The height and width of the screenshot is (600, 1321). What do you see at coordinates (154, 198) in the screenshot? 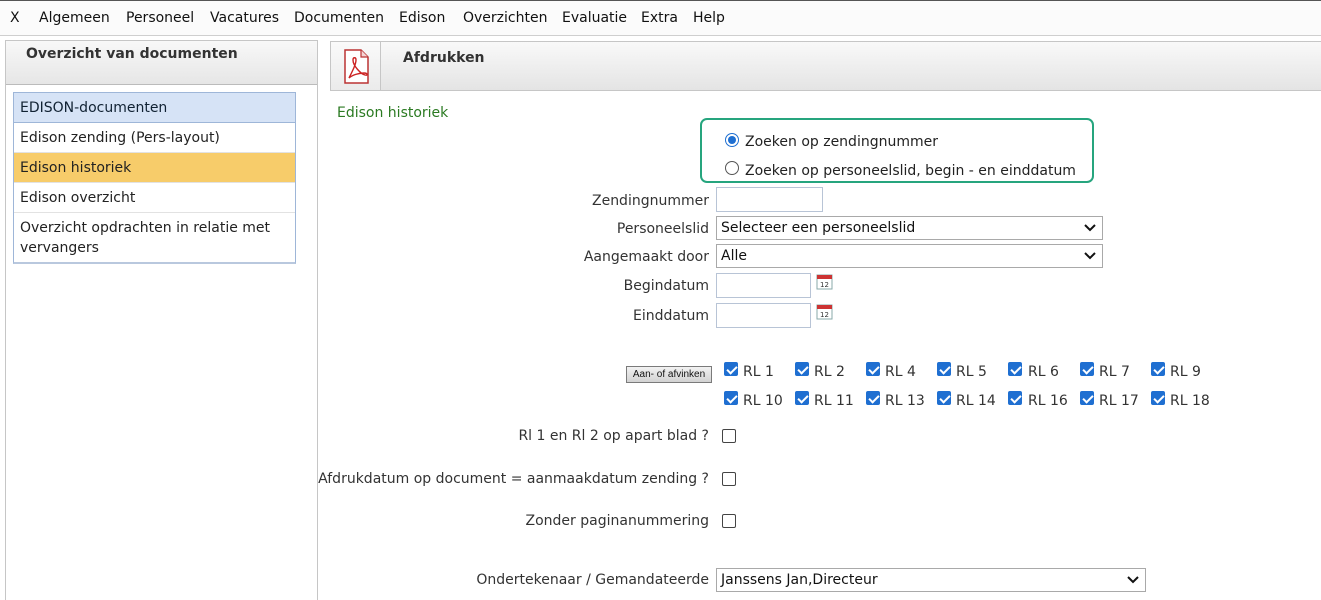
I see `list-item-edison-overzicht: Edison overzicht` at bounding box center [154, 198].